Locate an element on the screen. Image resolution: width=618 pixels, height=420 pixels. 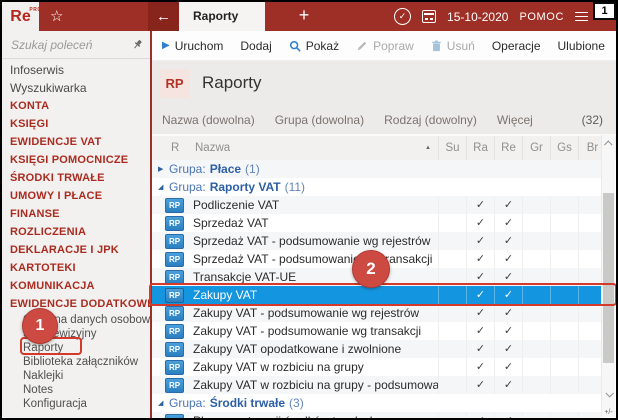
sidebar-item-księgi: KSIĘGI is located at coordinates (76, 124).